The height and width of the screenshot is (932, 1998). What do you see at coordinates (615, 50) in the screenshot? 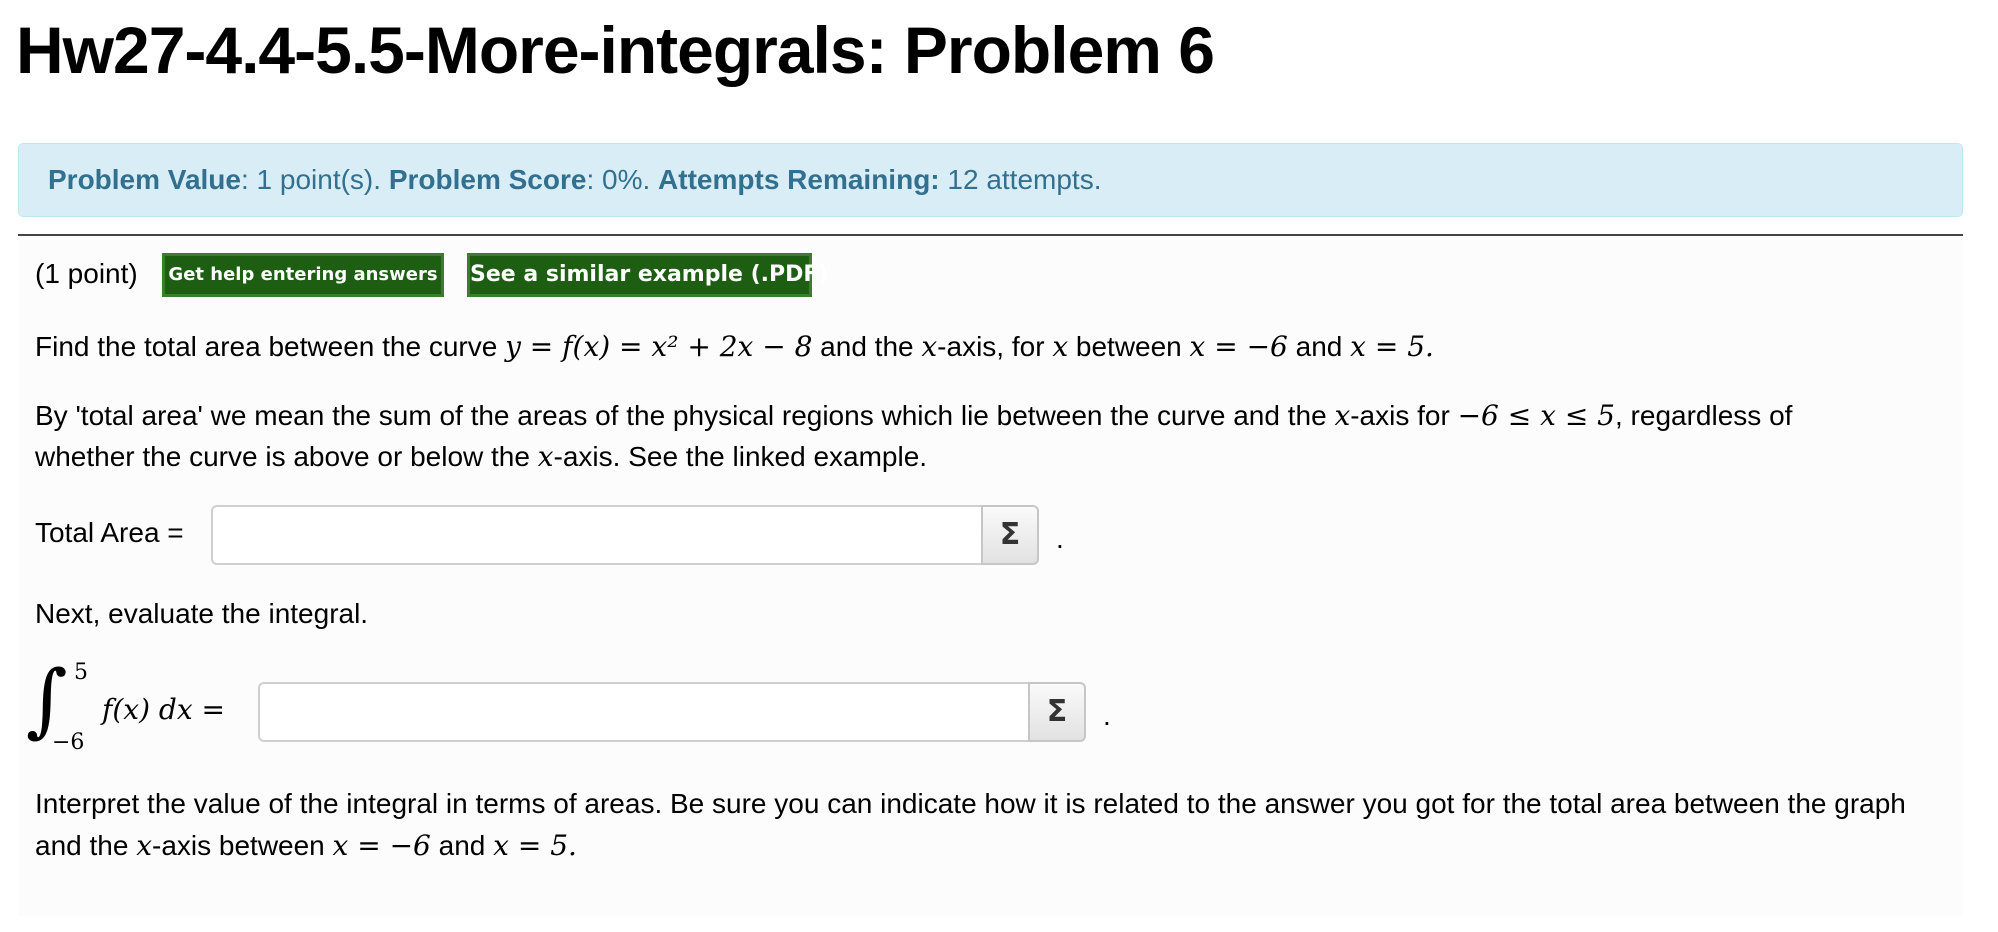
I see `page-title: Hw27-4.4-5.5-More-integrals: Problem 6` at bounding box center [615, 50].